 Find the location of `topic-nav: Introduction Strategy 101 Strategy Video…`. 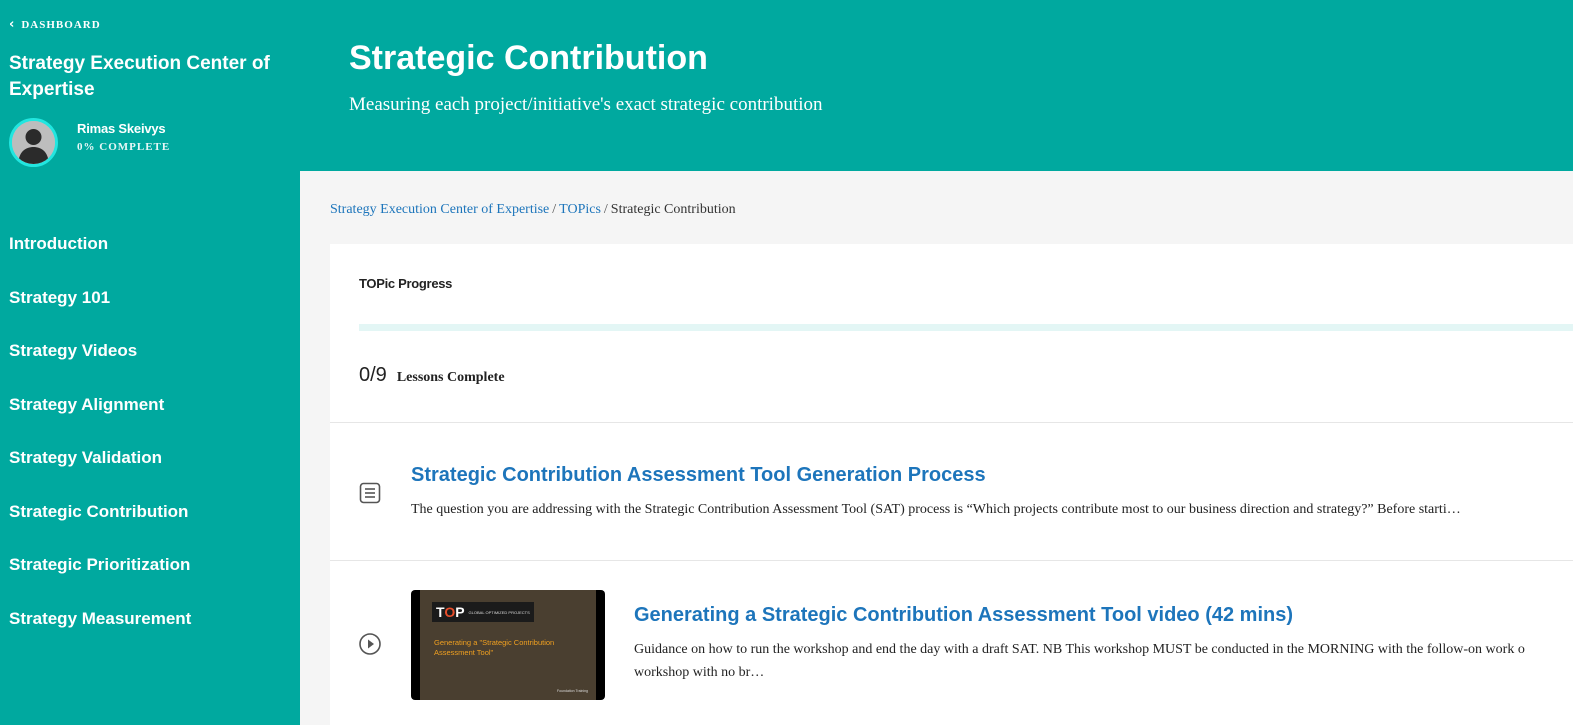

topic-nav: Introduction Strategy 101 Strategy Video… is located at coordinates (100, 442).